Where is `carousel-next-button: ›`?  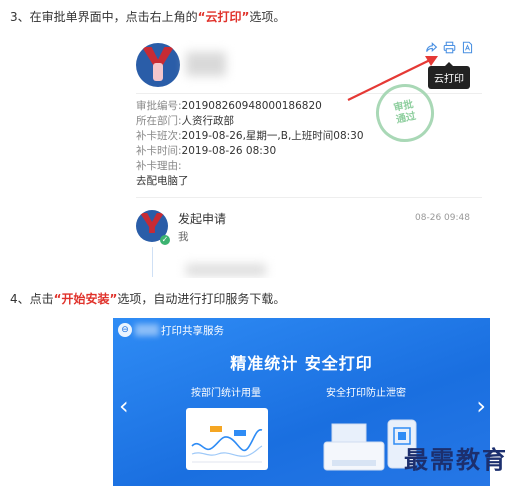
carousel-next-button: › is located at coordinates (481, 406).